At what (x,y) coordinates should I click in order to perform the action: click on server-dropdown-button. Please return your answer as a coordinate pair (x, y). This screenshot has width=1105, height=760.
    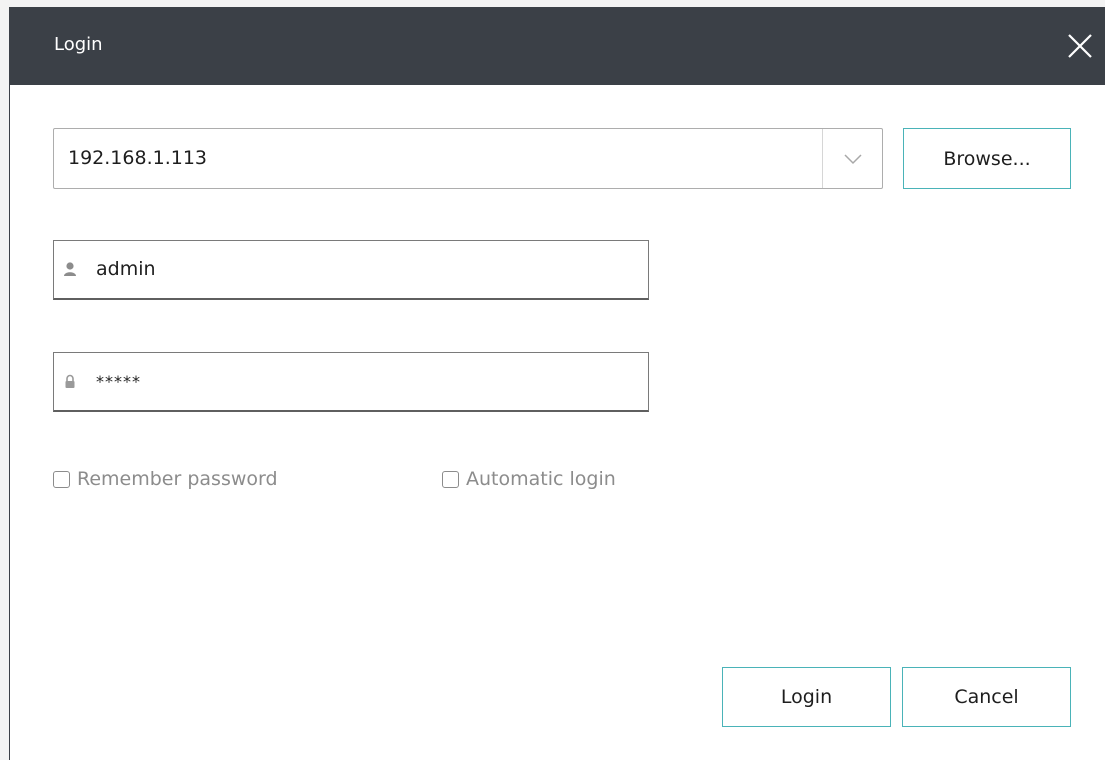
    Looking at the image, I should click on (852, 158).